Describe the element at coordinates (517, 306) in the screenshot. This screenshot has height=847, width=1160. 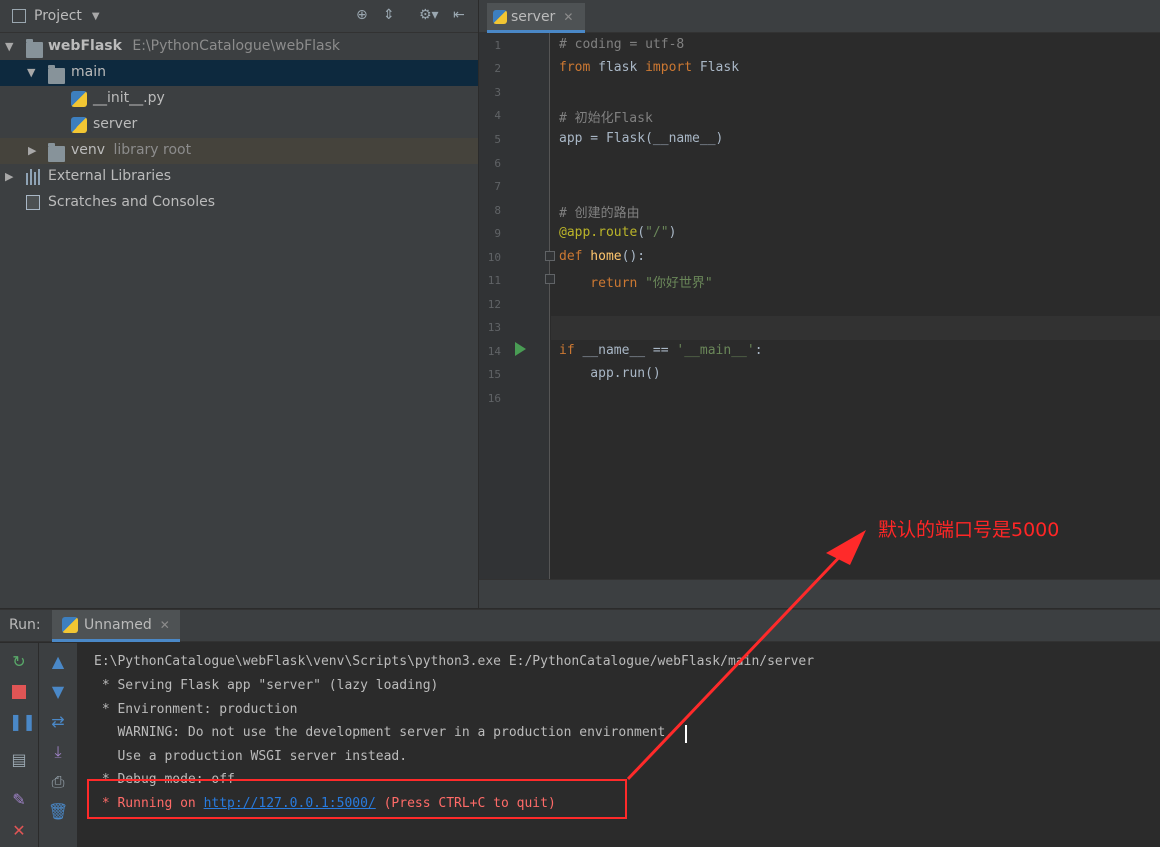
I see `line-number-gutter: 1 2 3 4 5 6 7 8 9 10 11 12 13 14 15 16` at that location.